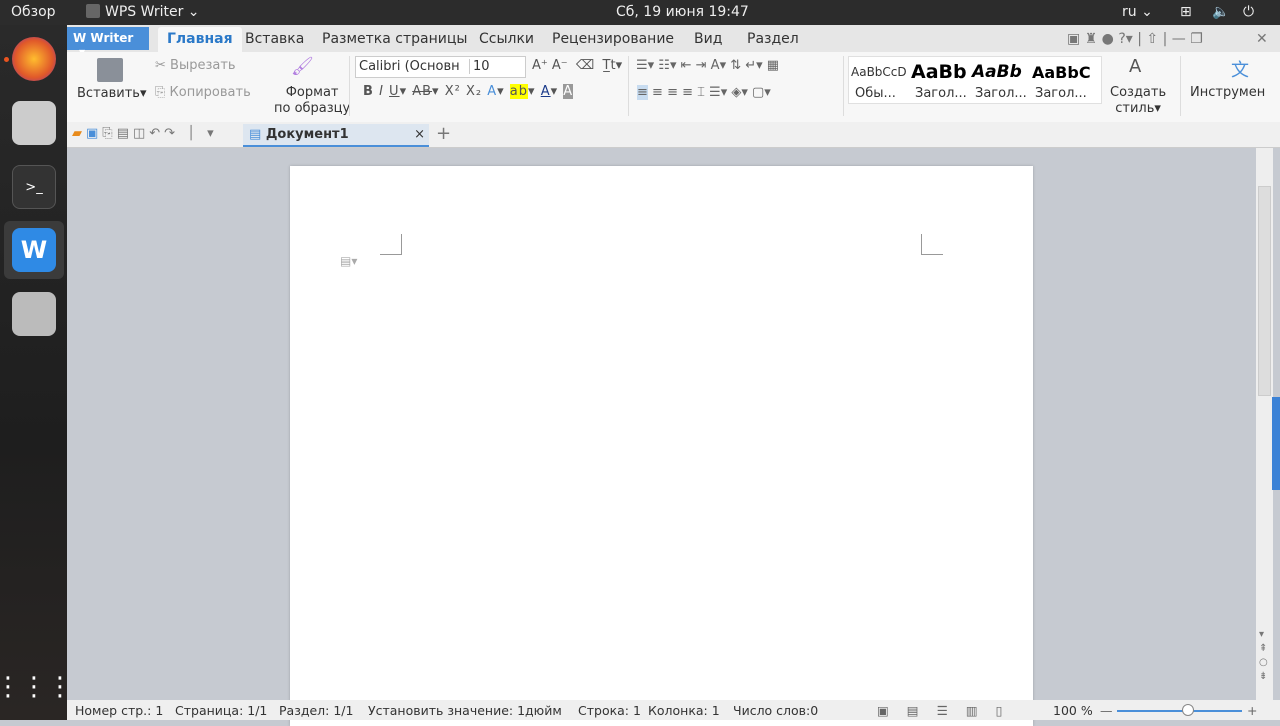 Image resolution: width=1280 pixels, height=726 pixels. Describe the element at coordinates (1061, 72) in the screenshot. I see `style-h3-preview: AaBbC` at that location.